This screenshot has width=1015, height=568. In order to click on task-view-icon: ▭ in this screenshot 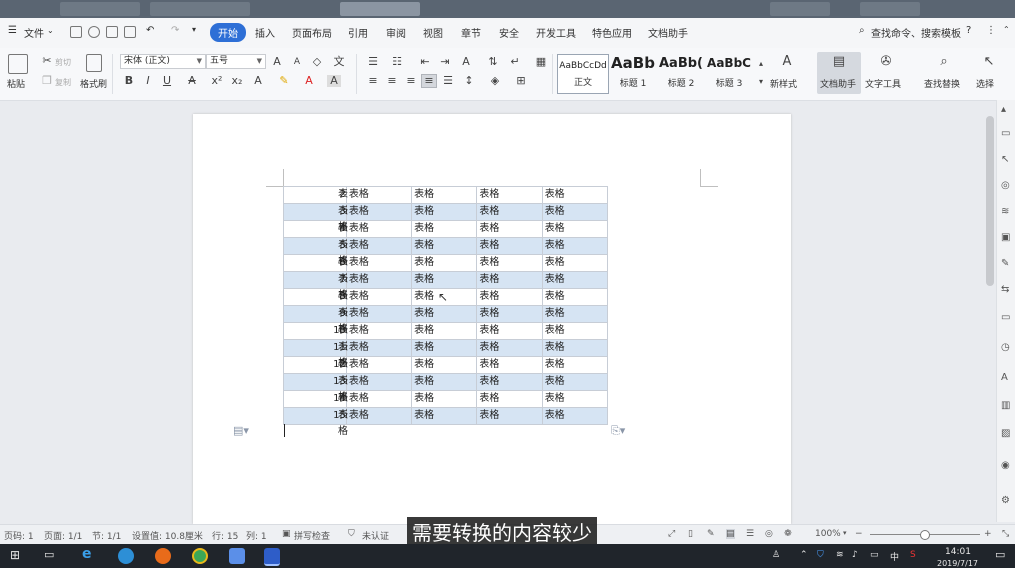, I will do `click(49, 554)`.